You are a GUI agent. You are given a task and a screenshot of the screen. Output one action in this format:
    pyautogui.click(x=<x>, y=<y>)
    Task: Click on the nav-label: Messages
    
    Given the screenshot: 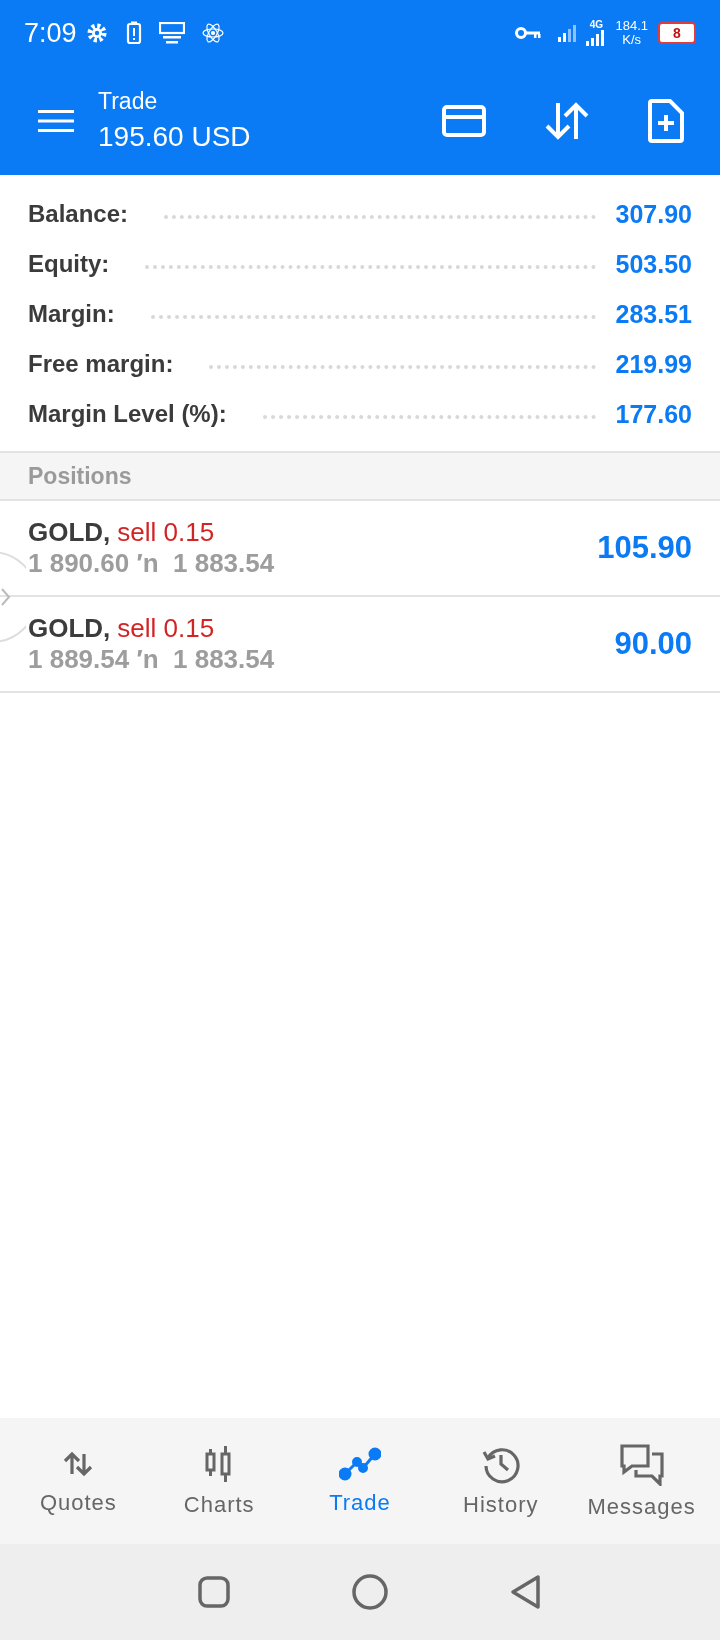 What is the action you would take?
    pyautogui.click(x=641, y=1507)
    